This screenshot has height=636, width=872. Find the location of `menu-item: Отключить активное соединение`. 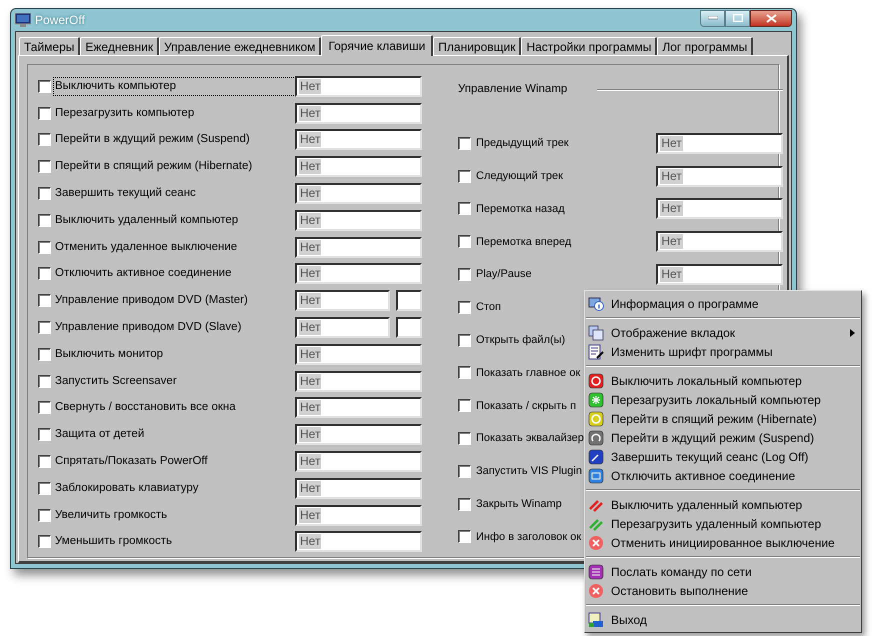

menu-item: Отключить активное соединение is located at coordinates (723, 475).